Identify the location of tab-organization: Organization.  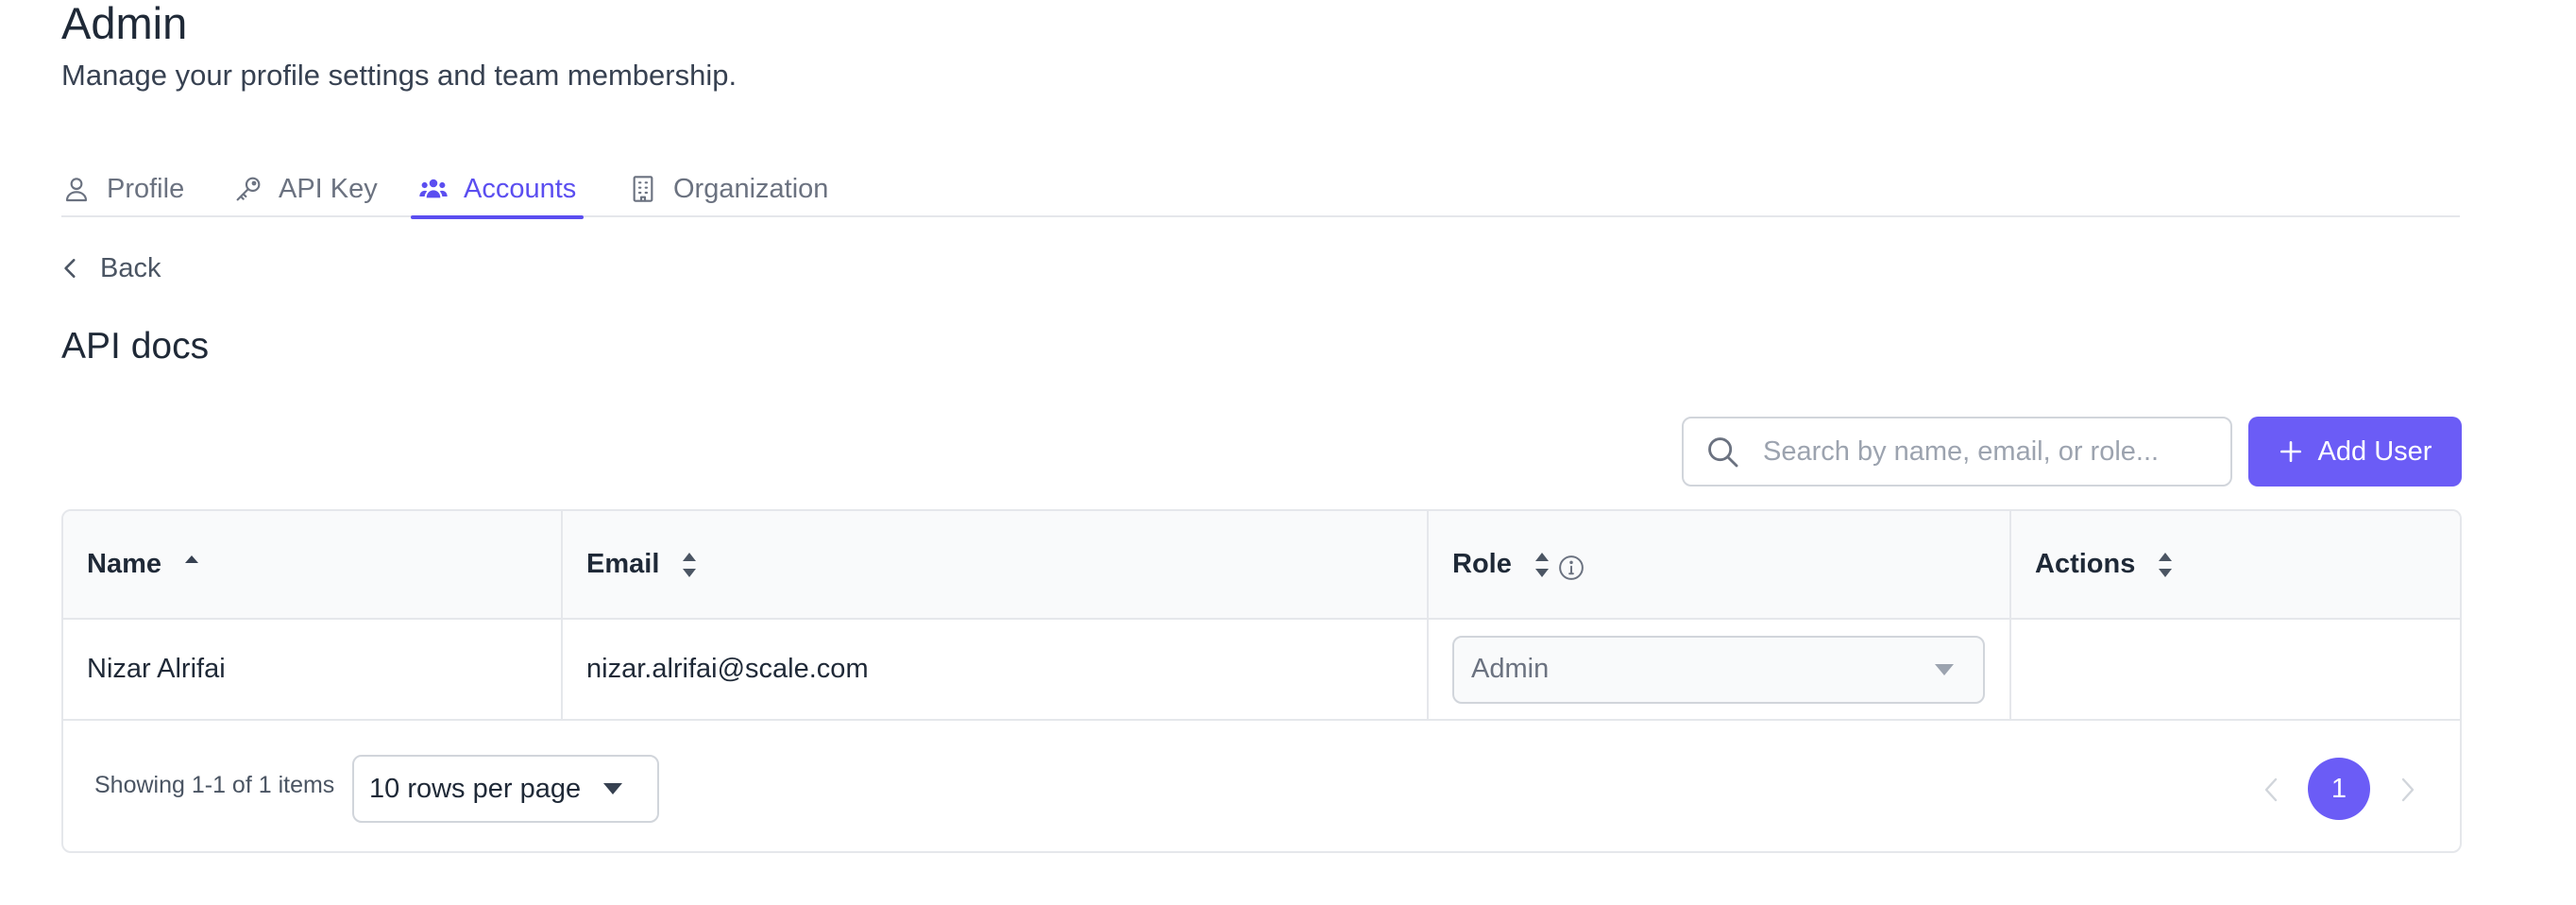
(728, 189).